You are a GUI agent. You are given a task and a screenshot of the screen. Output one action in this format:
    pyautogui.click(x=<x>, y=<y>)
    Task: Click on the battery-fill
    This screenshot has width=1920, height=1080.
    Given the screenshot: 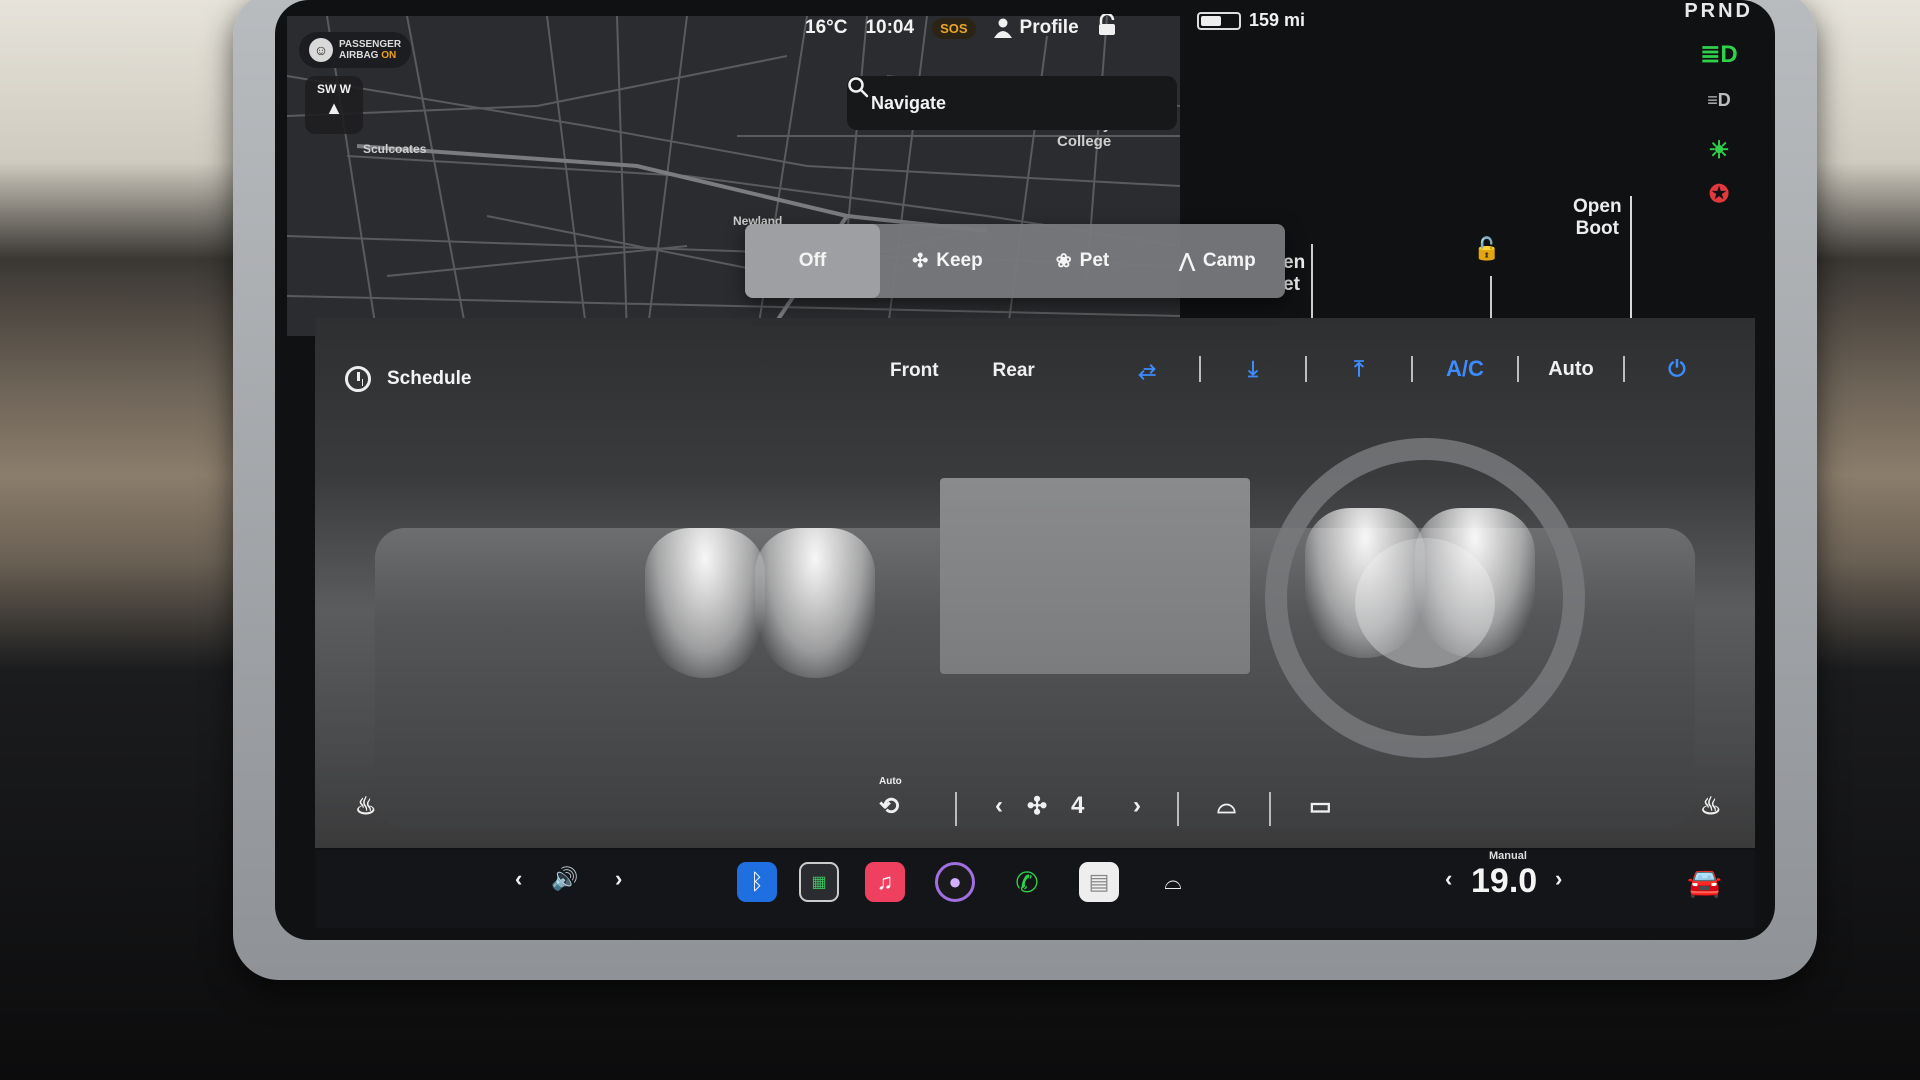 What is the action you would take?
    pyautogui.click(x=1211, y=20)
    